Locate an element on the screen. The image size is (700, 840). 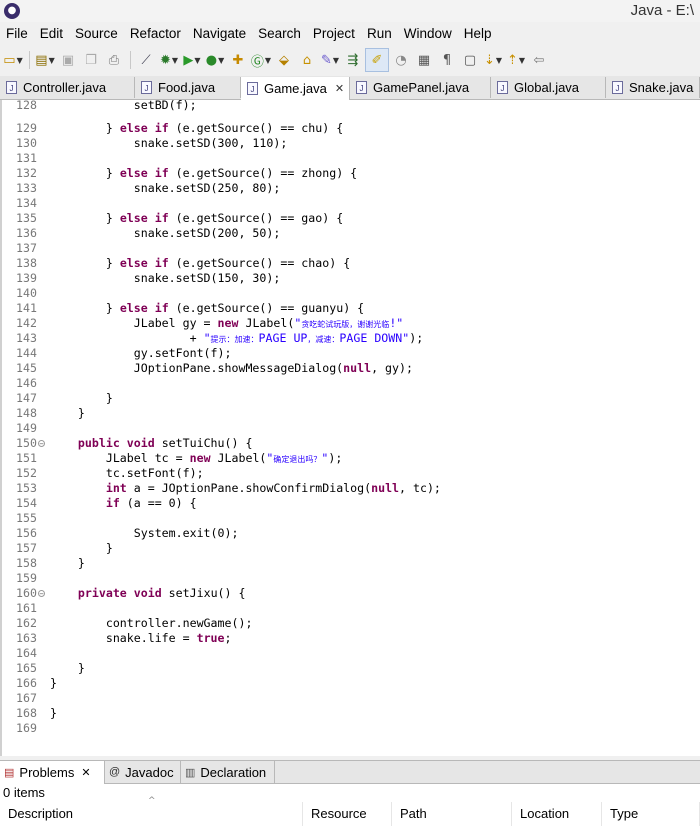
tab-javadoc: @ Javadoc is located at coordinates (143, 772).